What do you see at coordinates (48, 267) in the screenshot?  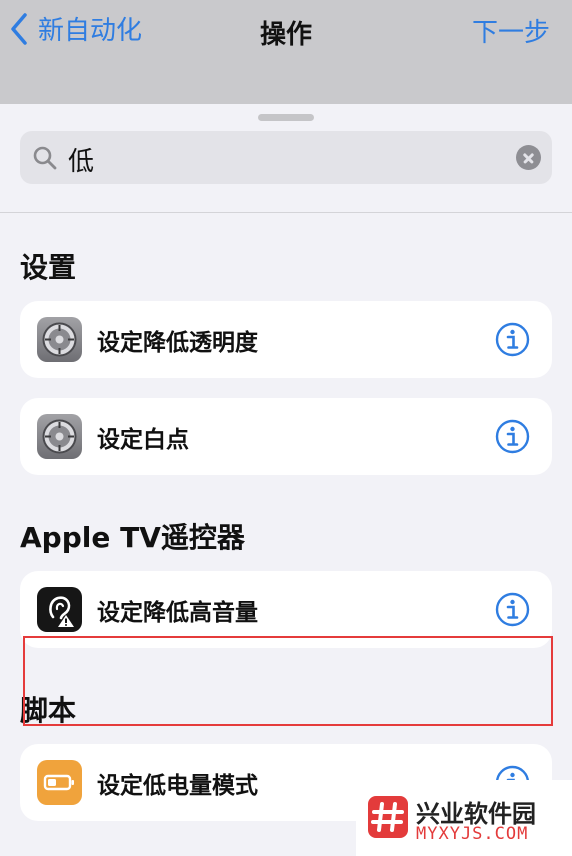 I see `section-title-settings: 设置` at bounding box center [48, 267].